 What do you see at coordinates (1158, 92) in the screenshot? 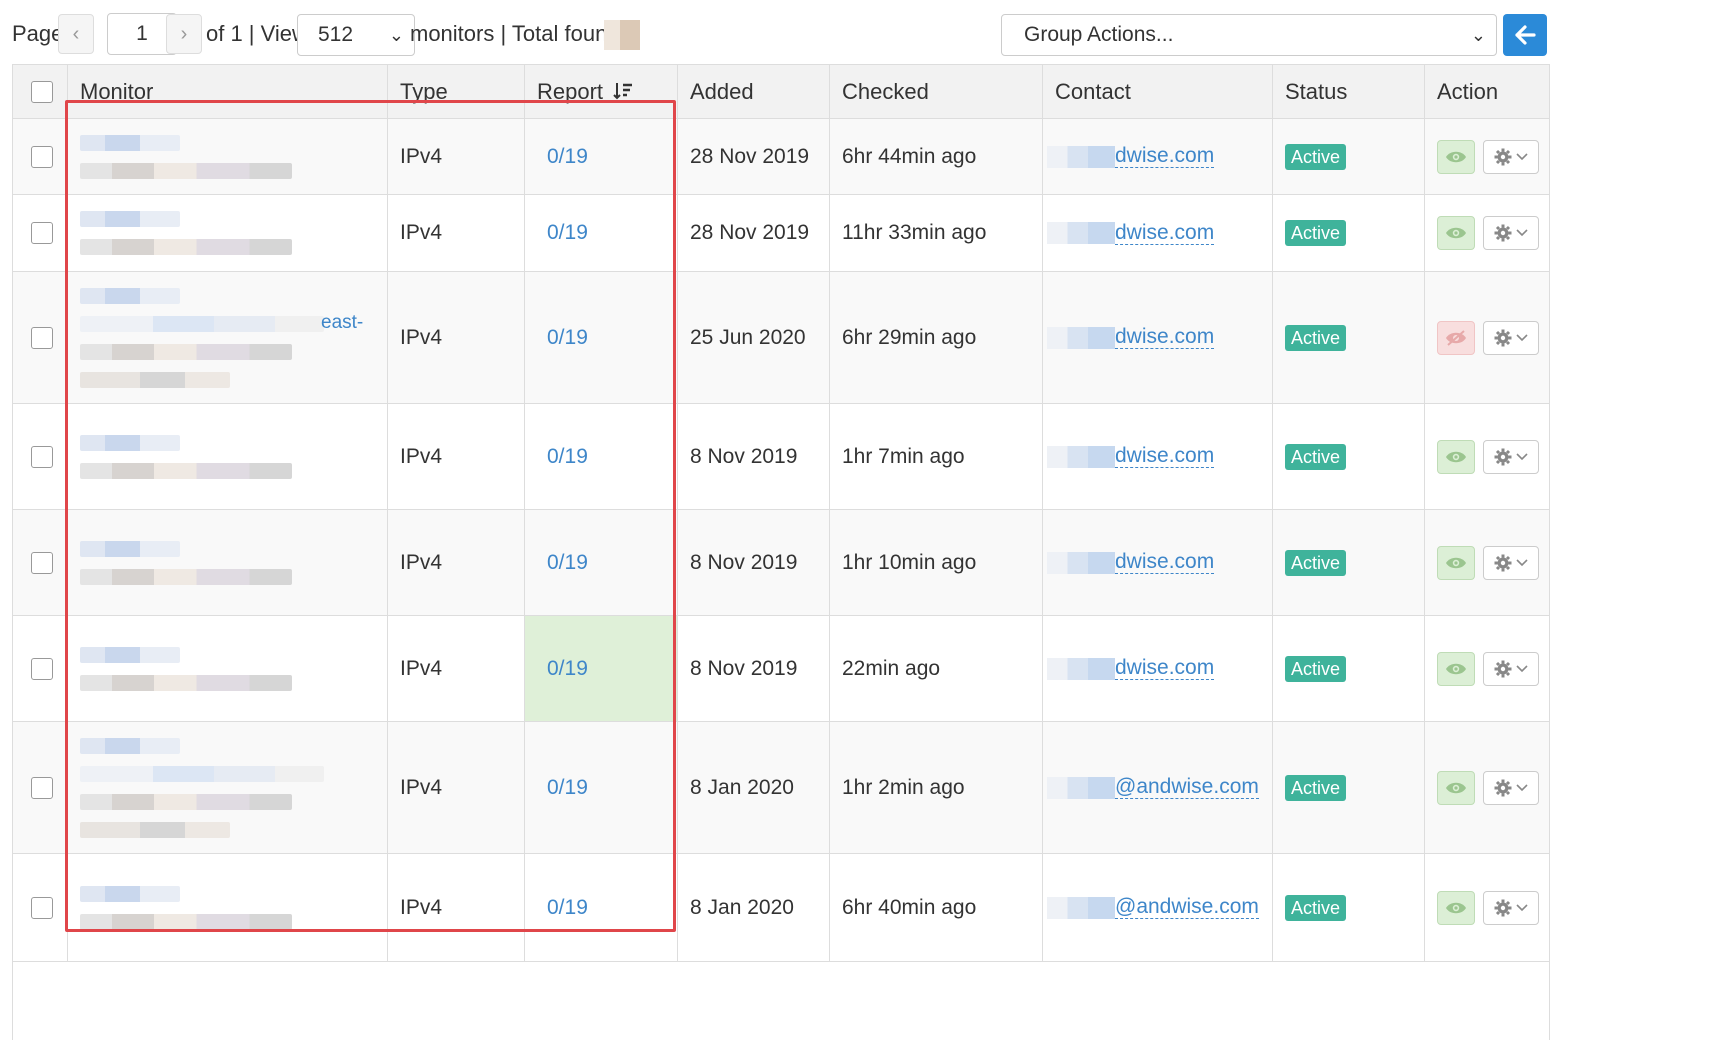
I see `col-contact: Contact` at bounding box center [1158, 92].